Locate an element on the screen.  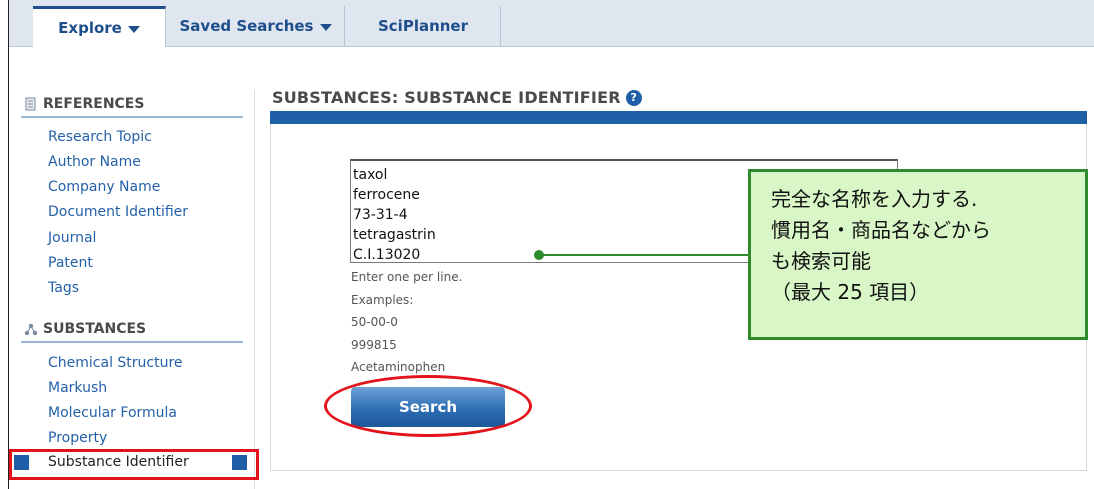
sidebar-item-property: Property is located at coordinates (77, 438).